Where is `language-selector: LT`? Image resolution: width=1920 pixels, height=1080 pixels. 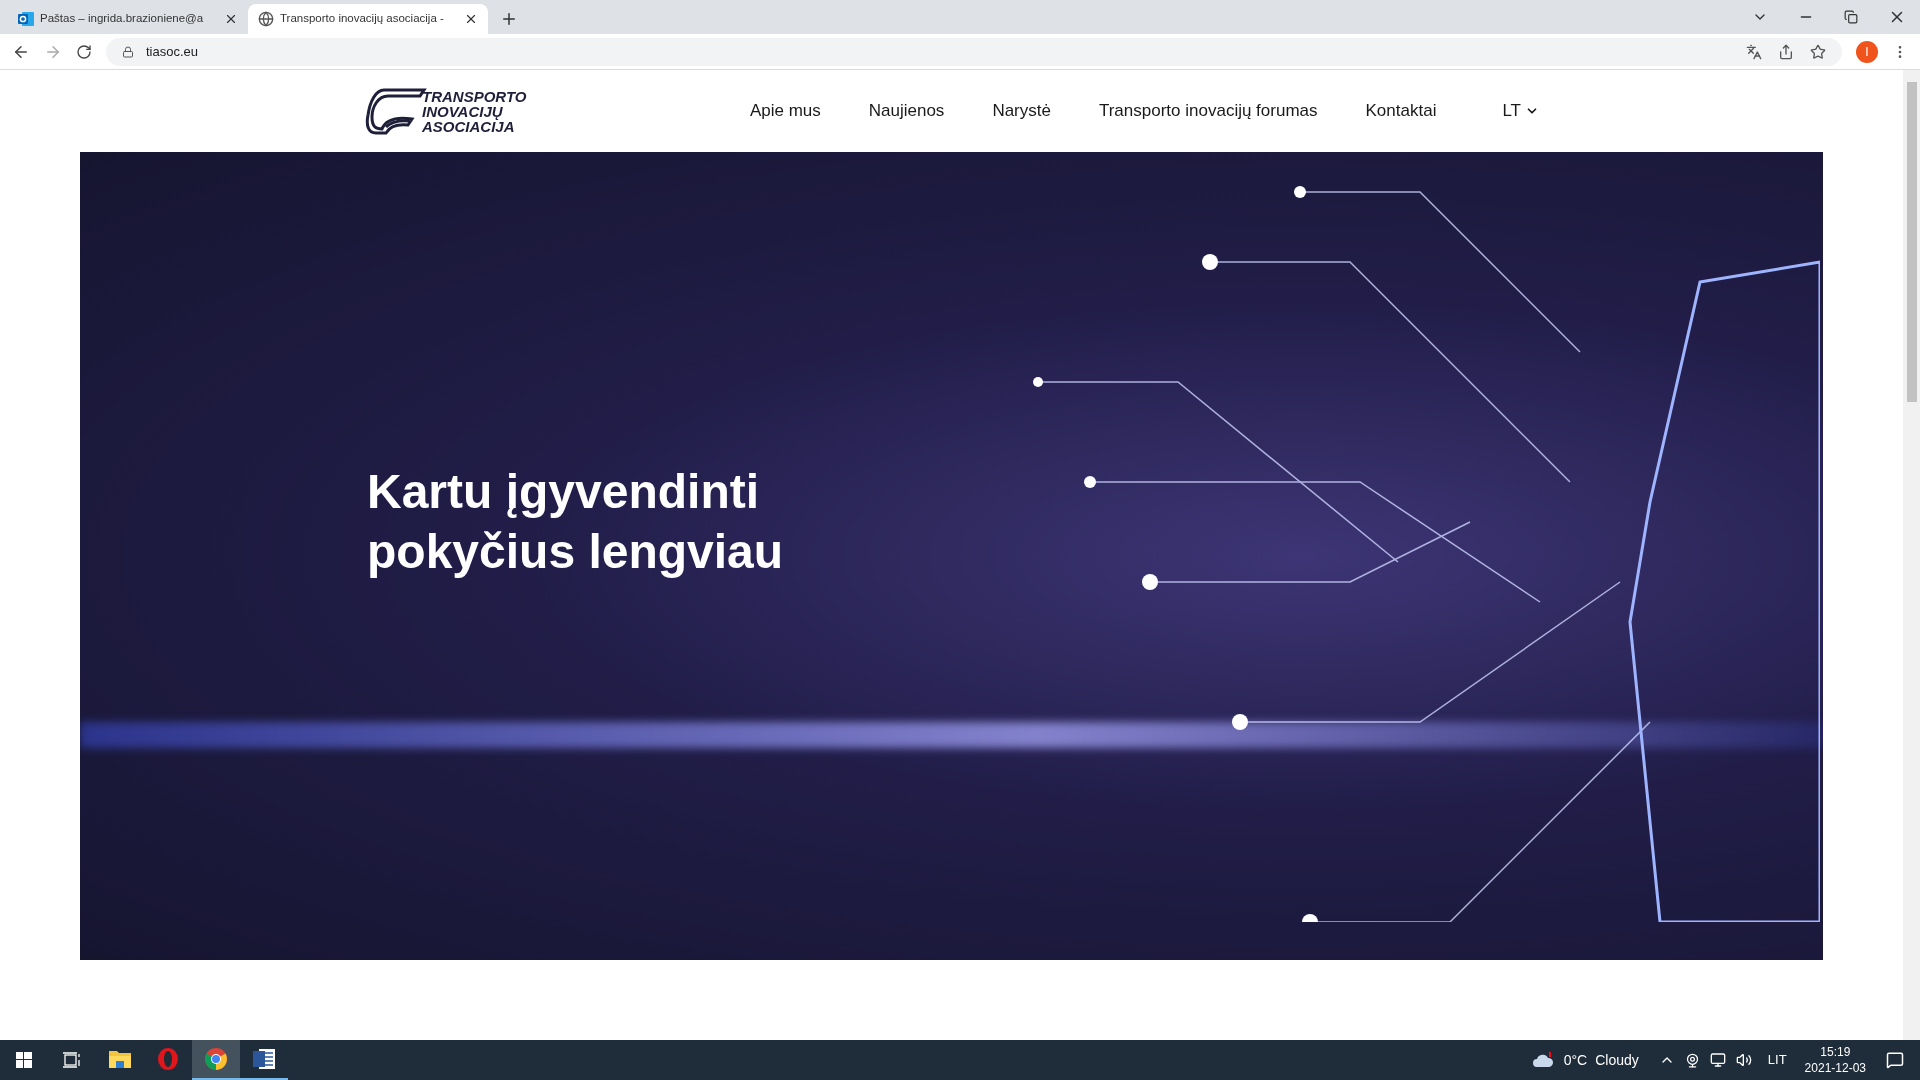 language-selector: LT is located at coordinates (1520, 111).